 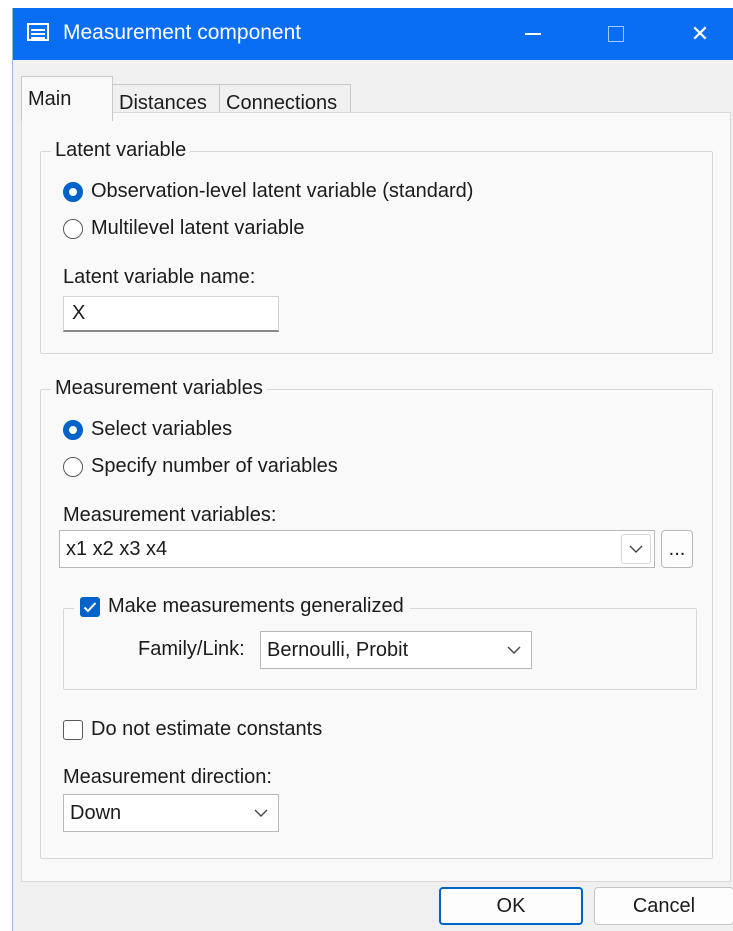 I want to click on checkbox-no-constants-label: Do not estimate constants, so click(x=207, y=729).